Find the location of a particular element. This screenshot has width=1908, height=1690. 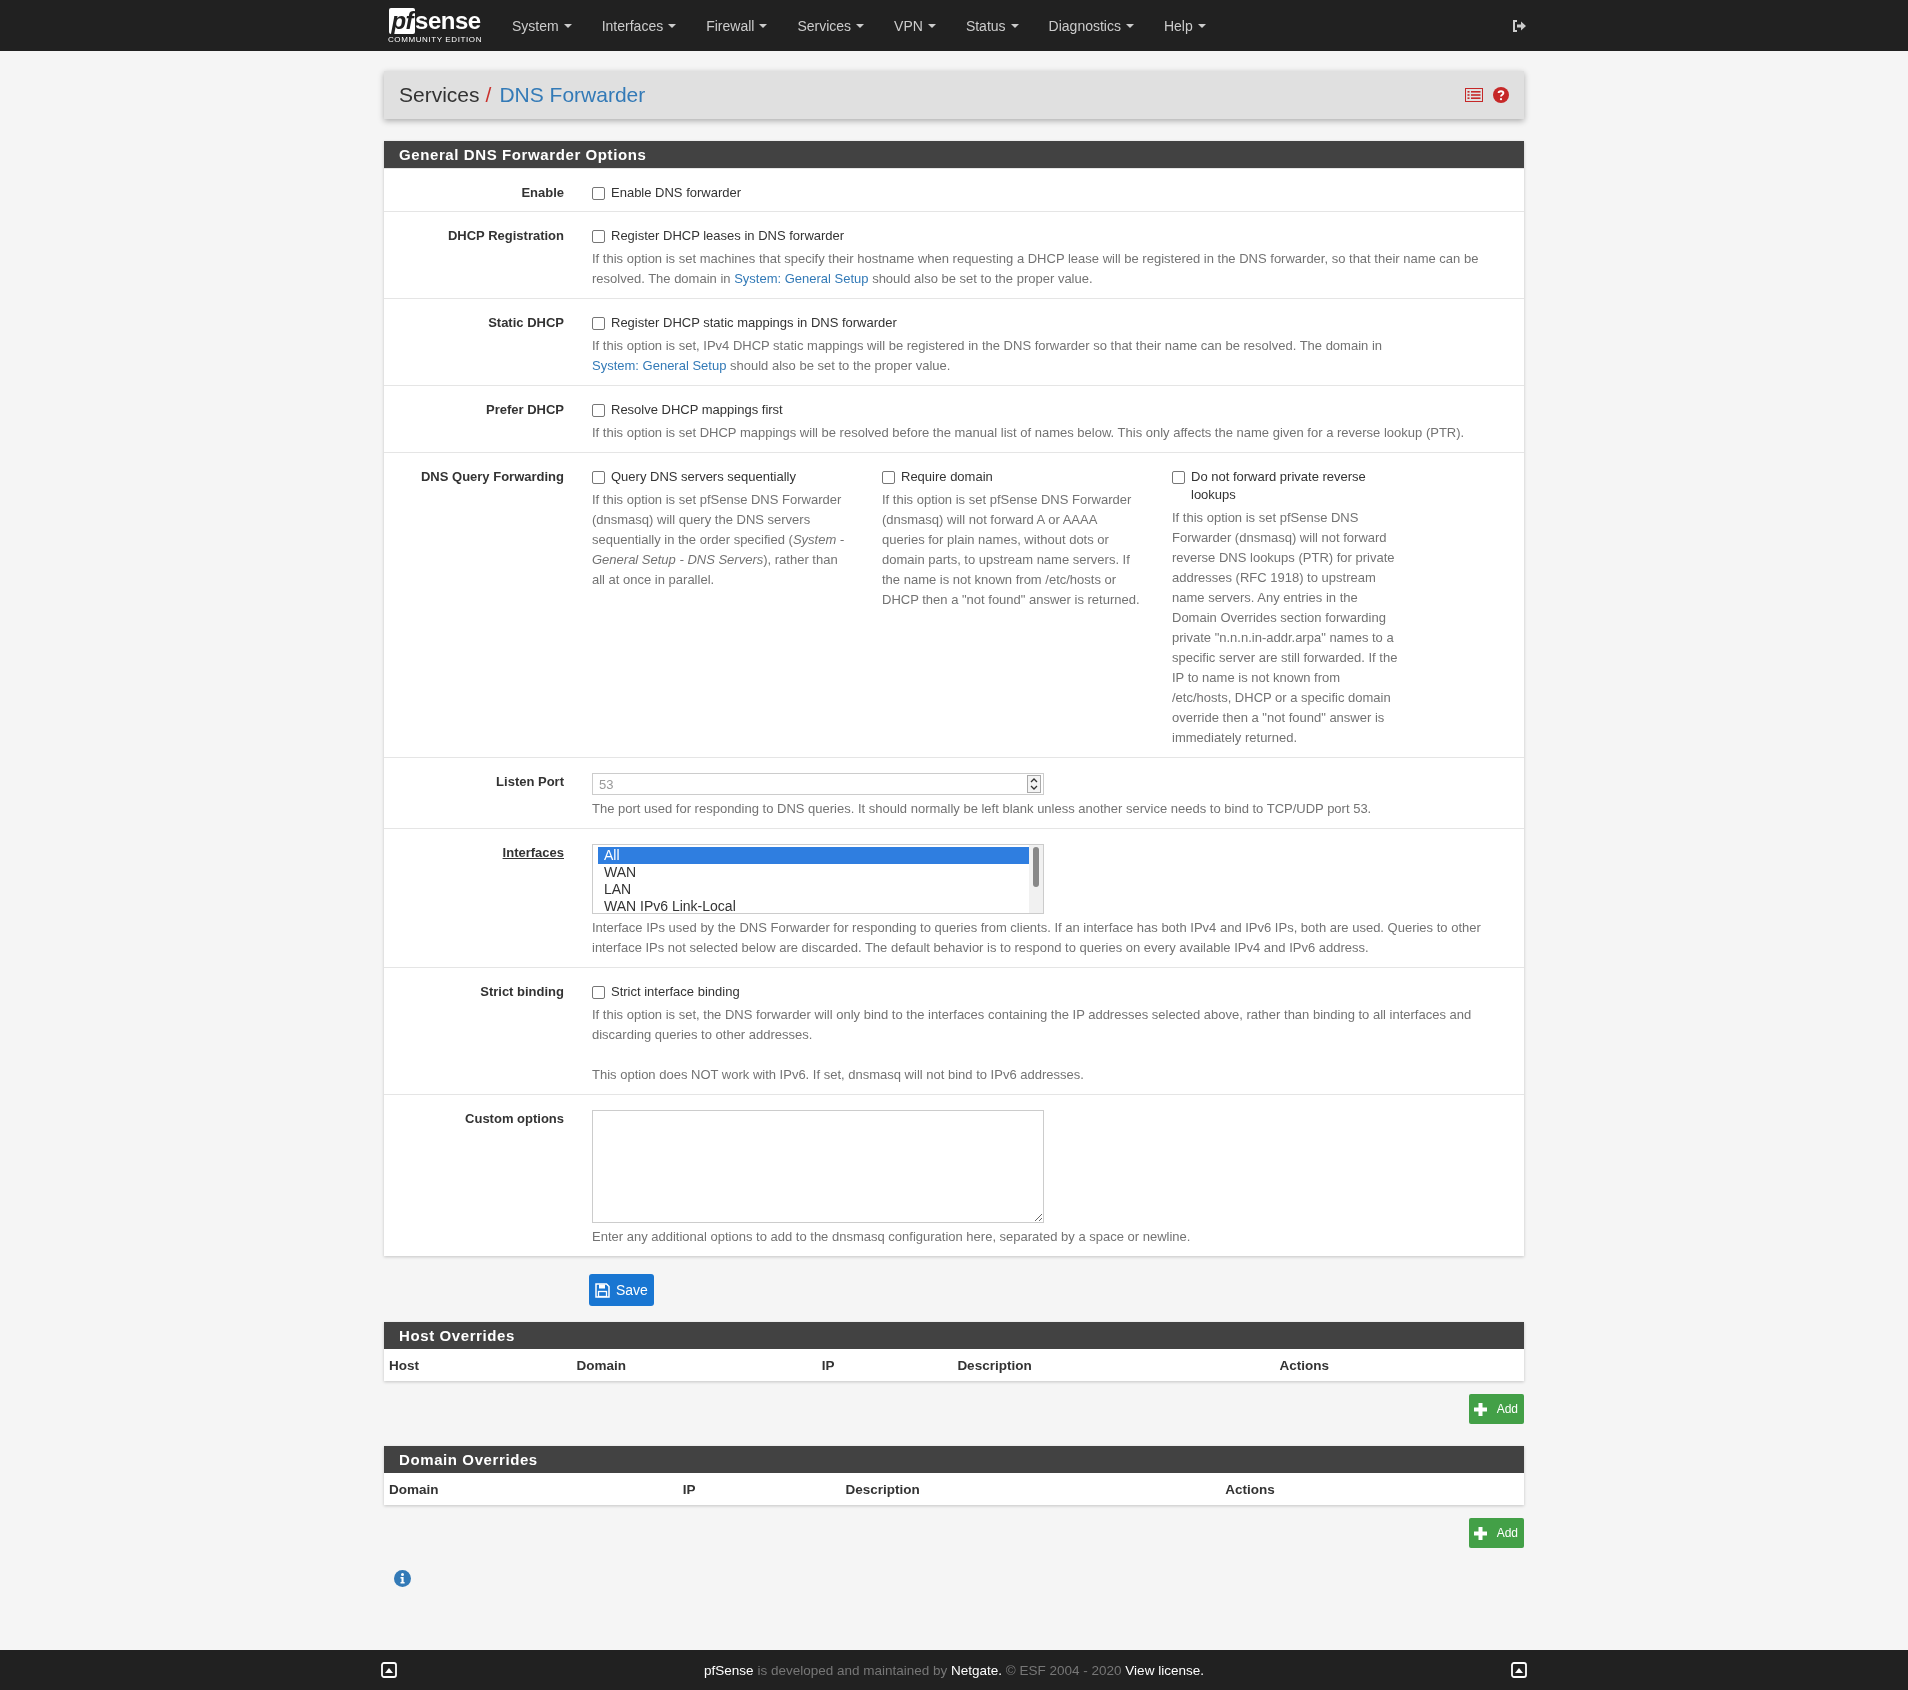

section-title: Domain Overrides is located at coordinates (954, 1459).